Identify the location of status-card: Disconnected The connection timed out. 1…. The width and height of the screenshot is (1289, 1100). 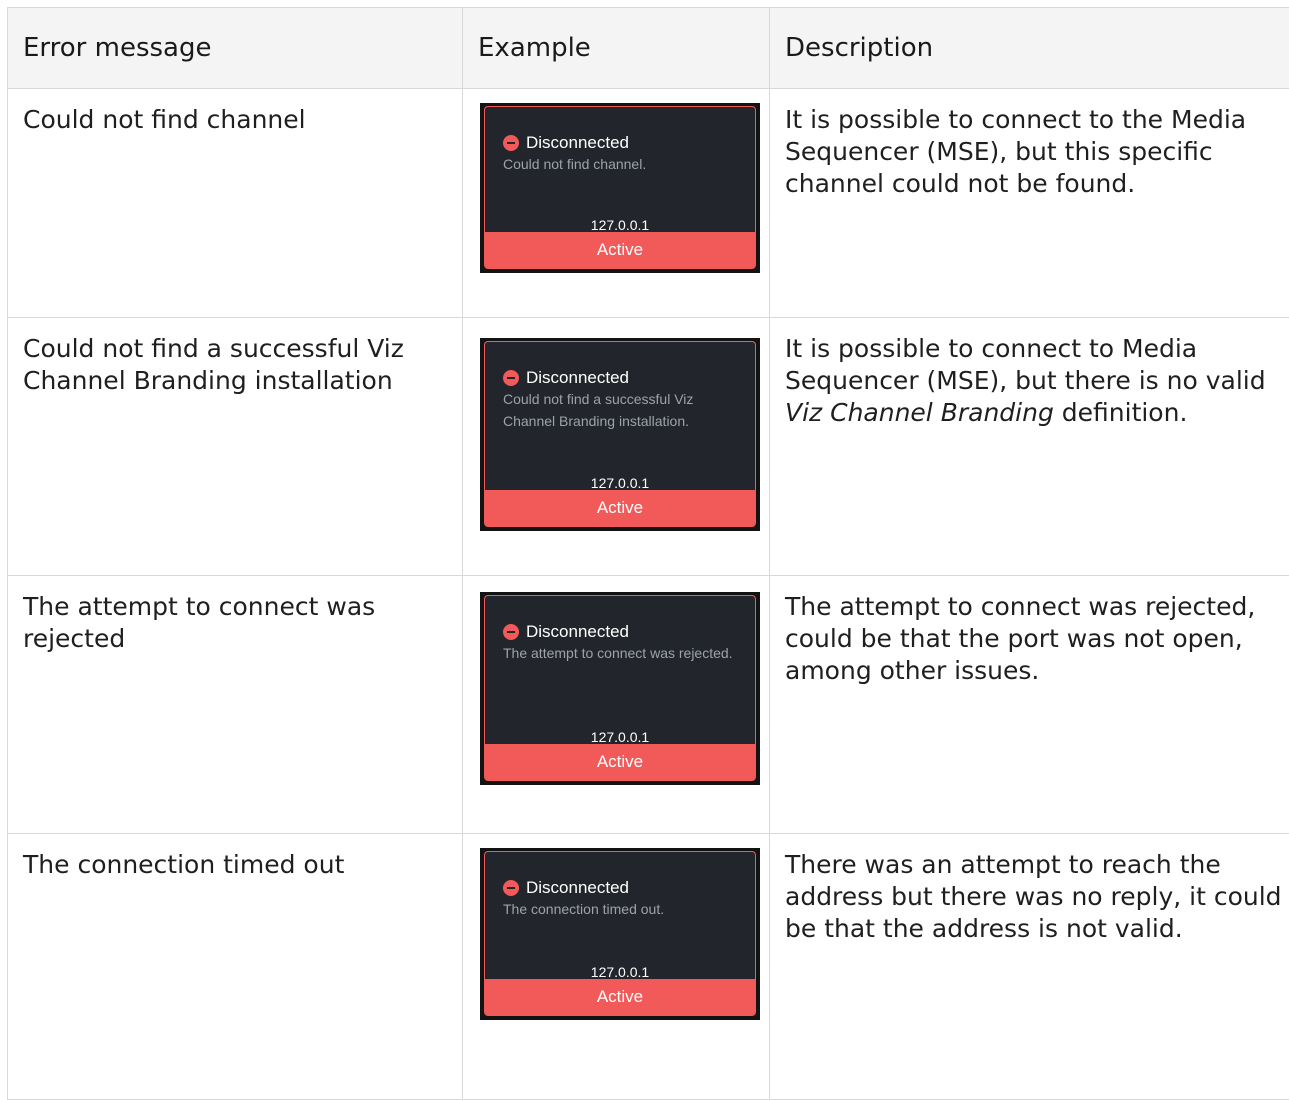
(620, 934).